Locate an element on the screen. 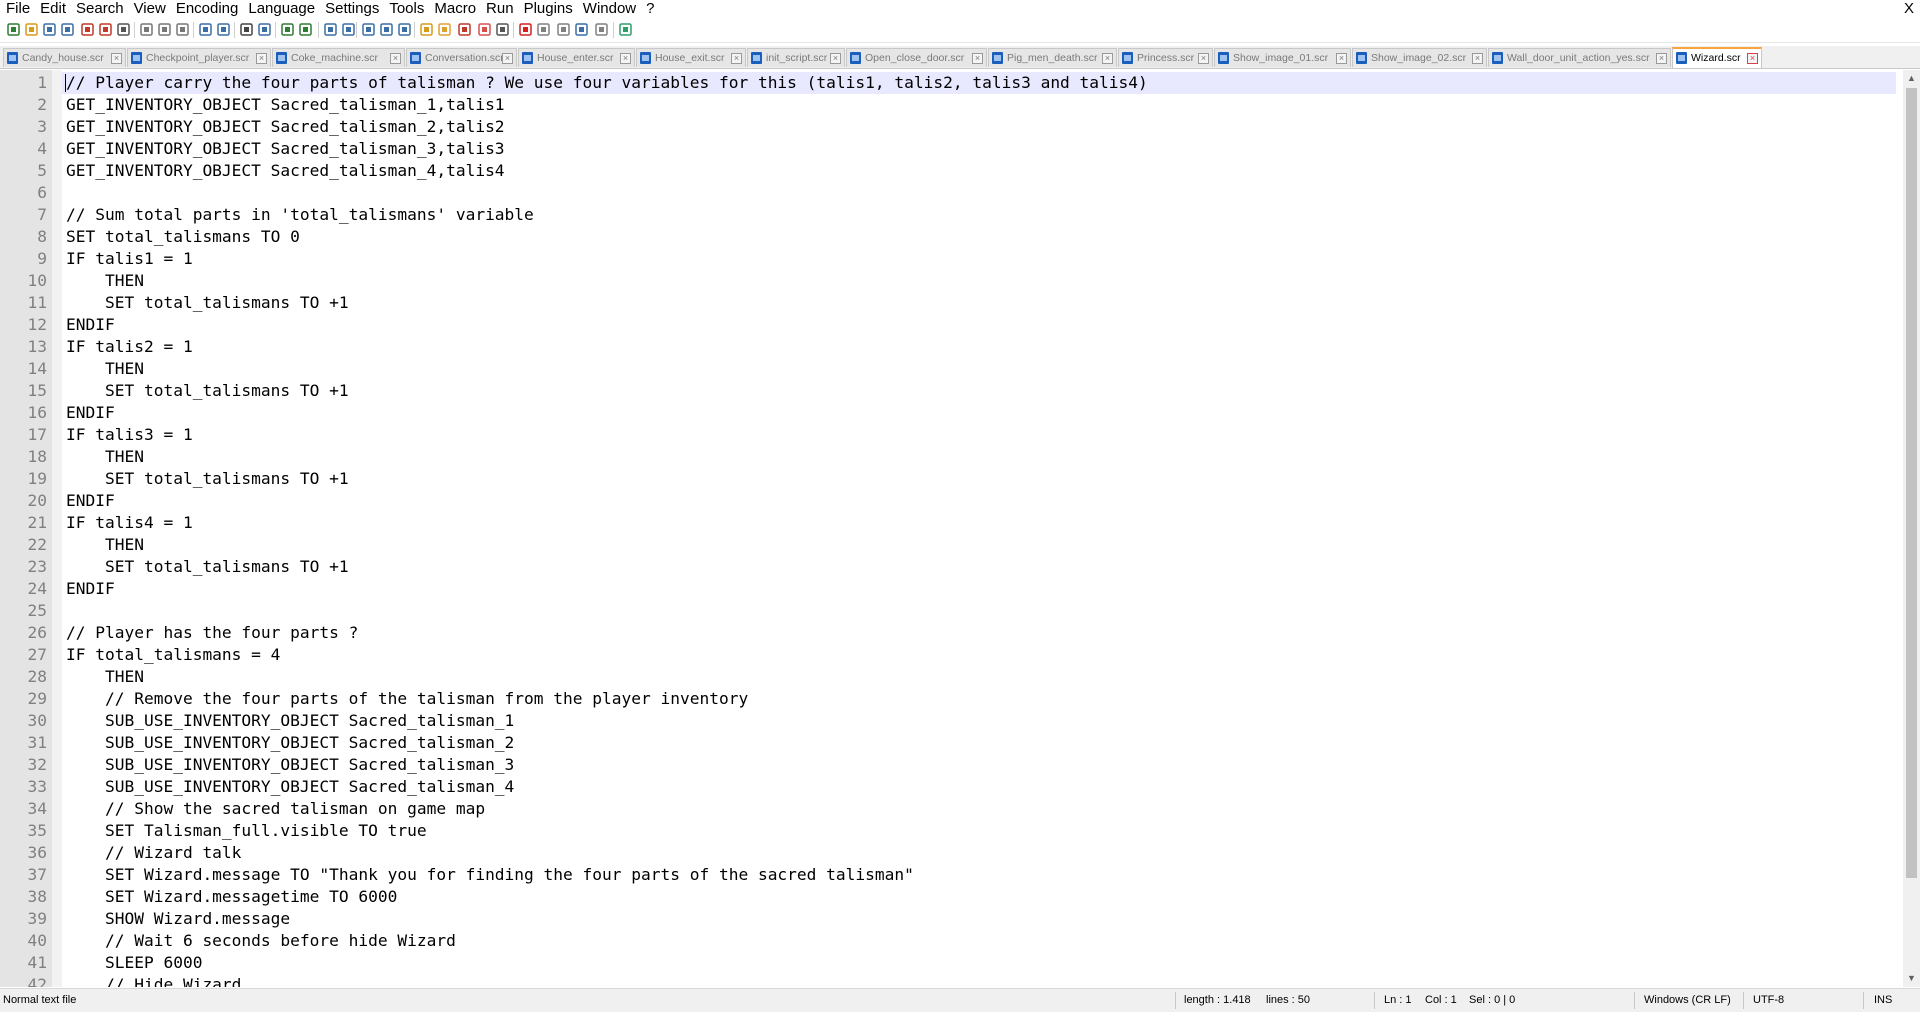  code-line: SET total_talismans TO 0 is located at coordinates (183, 237).